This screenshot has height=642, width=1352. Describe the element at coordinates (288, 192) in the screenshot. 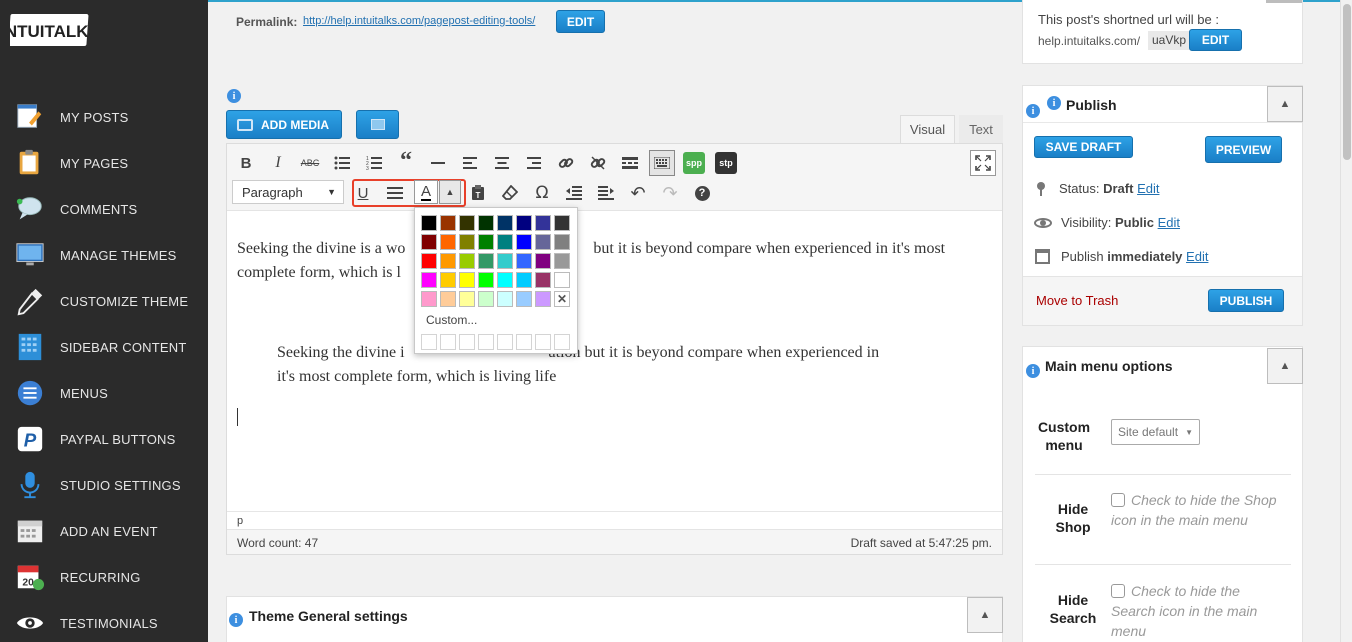

I see `format-select: Paragraph ▼` at that location.